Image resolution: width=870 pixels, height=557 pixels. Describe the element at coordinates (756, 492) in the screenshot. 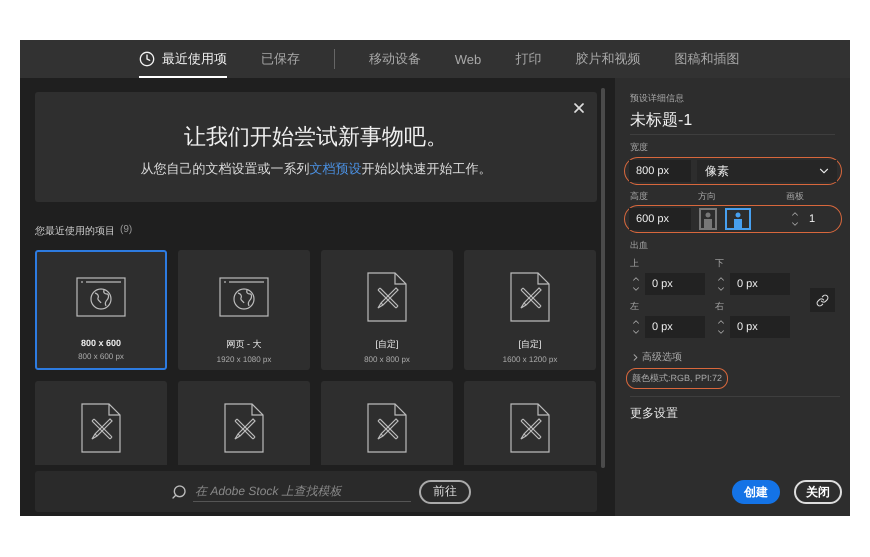

I see `create-button: 创建` at that location.